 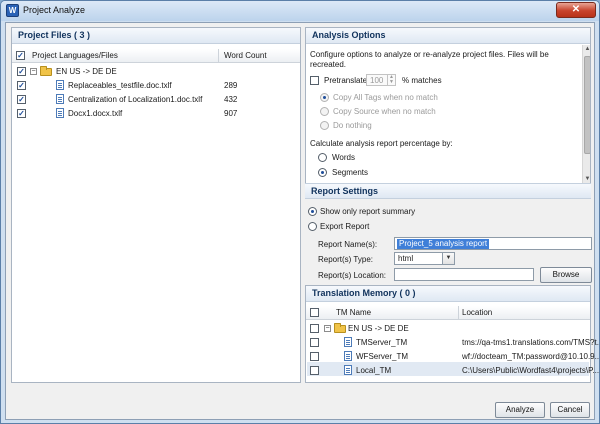 I want to click on calc-percentage-label: Calculate analysis report percentage by:, so click(x=381, y=143).